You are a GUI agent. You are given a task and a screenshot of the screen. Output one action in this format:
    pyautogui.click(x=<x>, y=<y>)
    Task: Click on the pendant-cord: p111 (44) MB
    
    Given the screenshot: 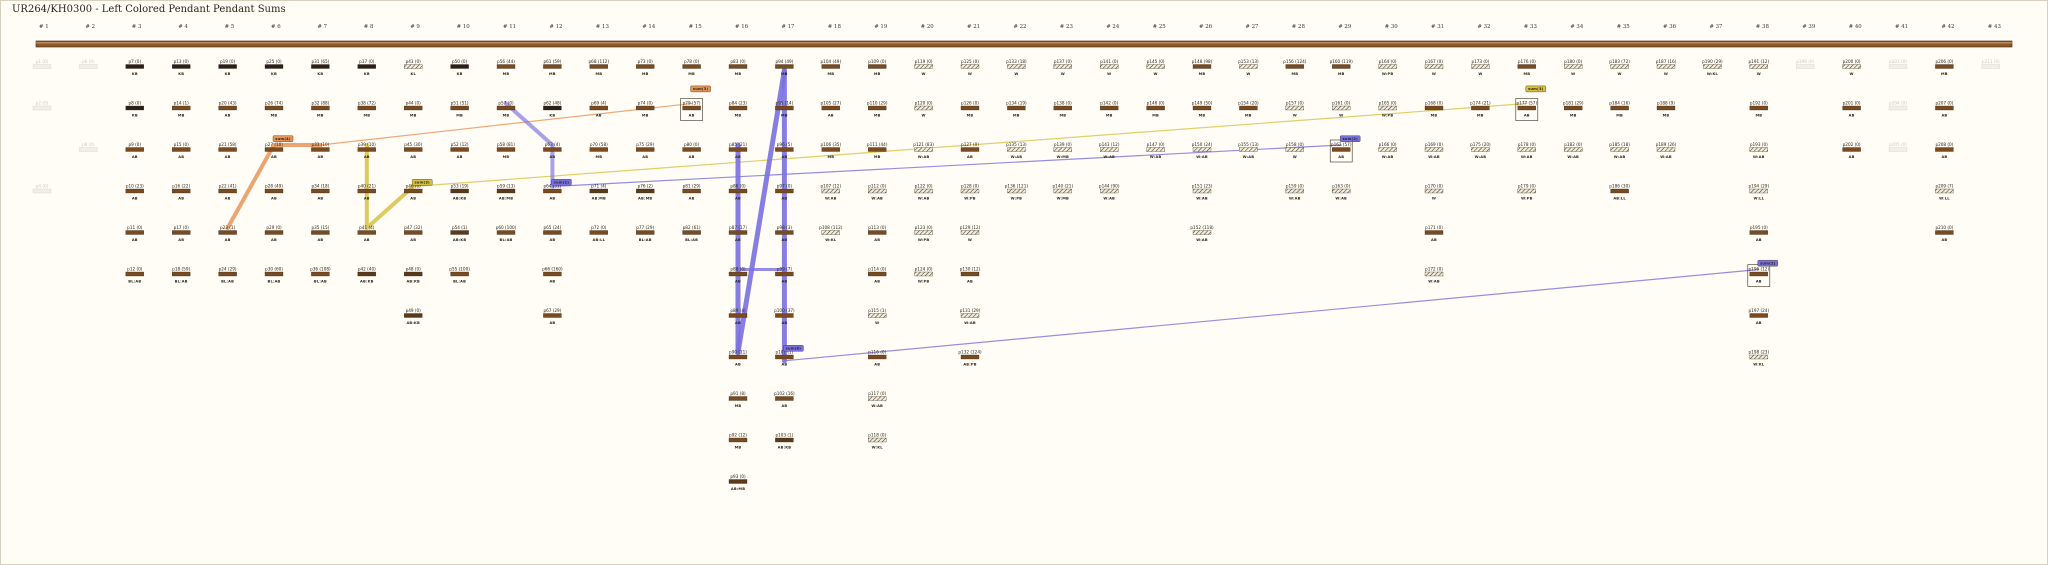 What is the action you would take?
    pyautogui.click(x=877, y=150)
    